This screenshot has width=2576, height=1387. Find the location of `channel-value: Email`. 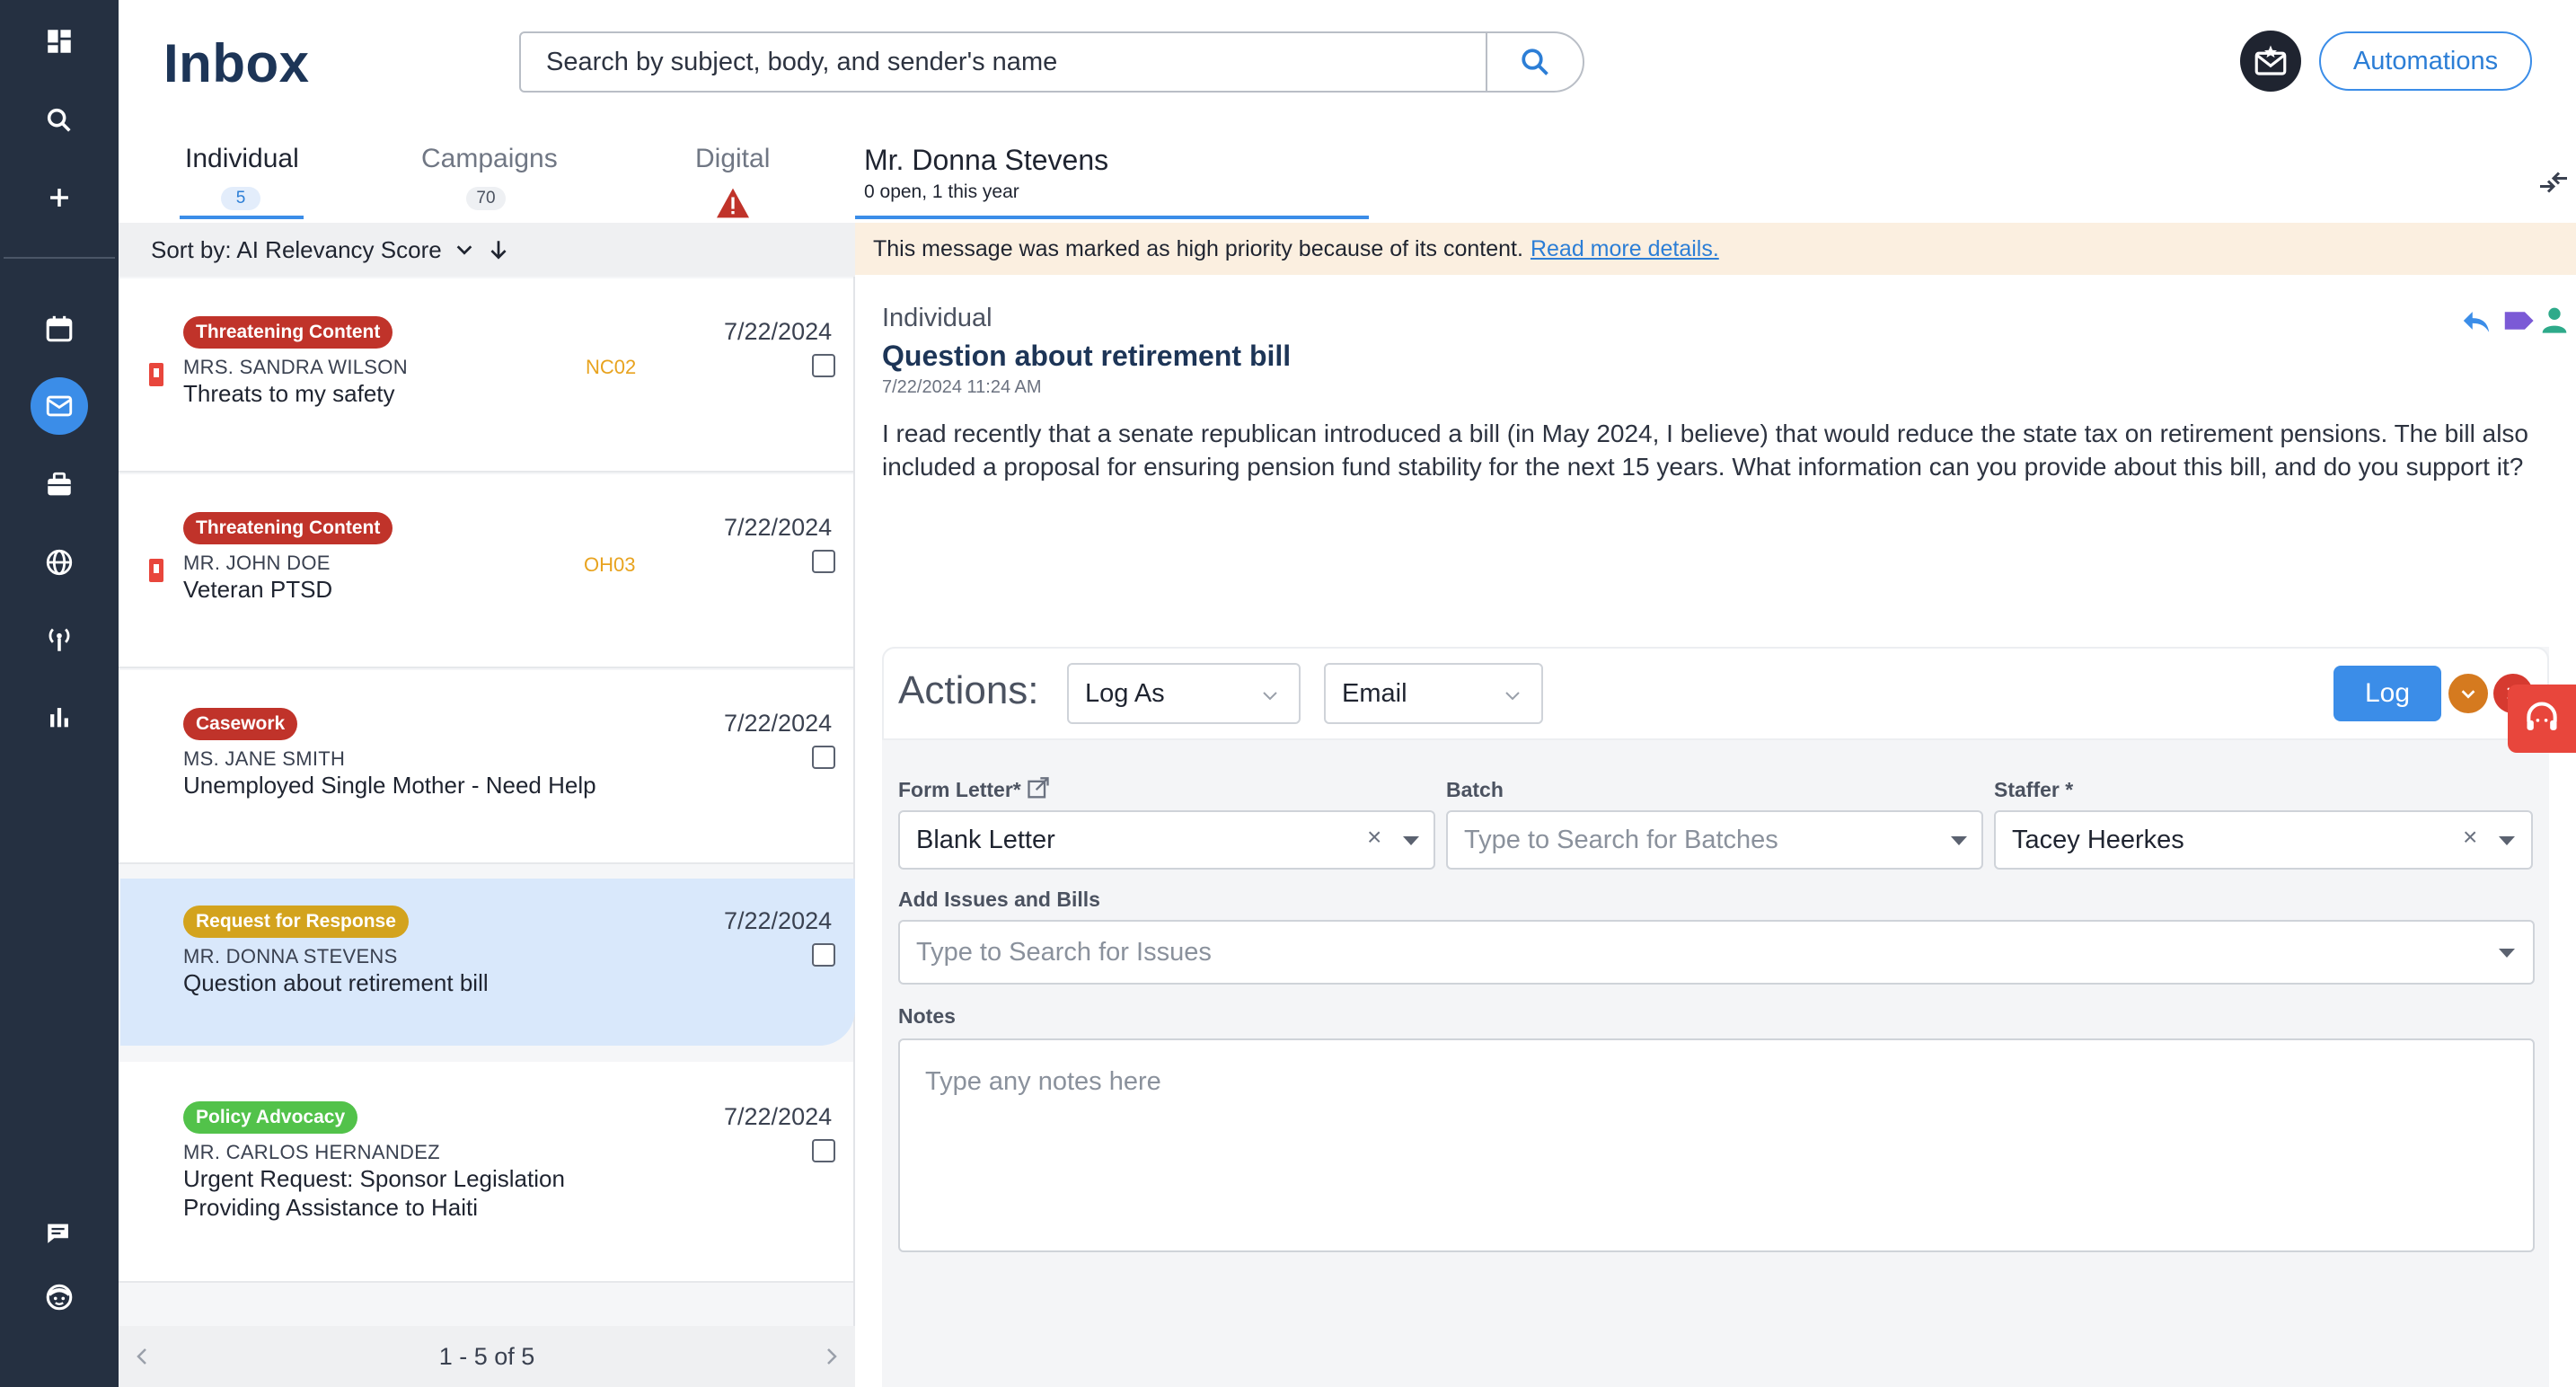

channel-value: Email is located at coordinates (1374, 693).